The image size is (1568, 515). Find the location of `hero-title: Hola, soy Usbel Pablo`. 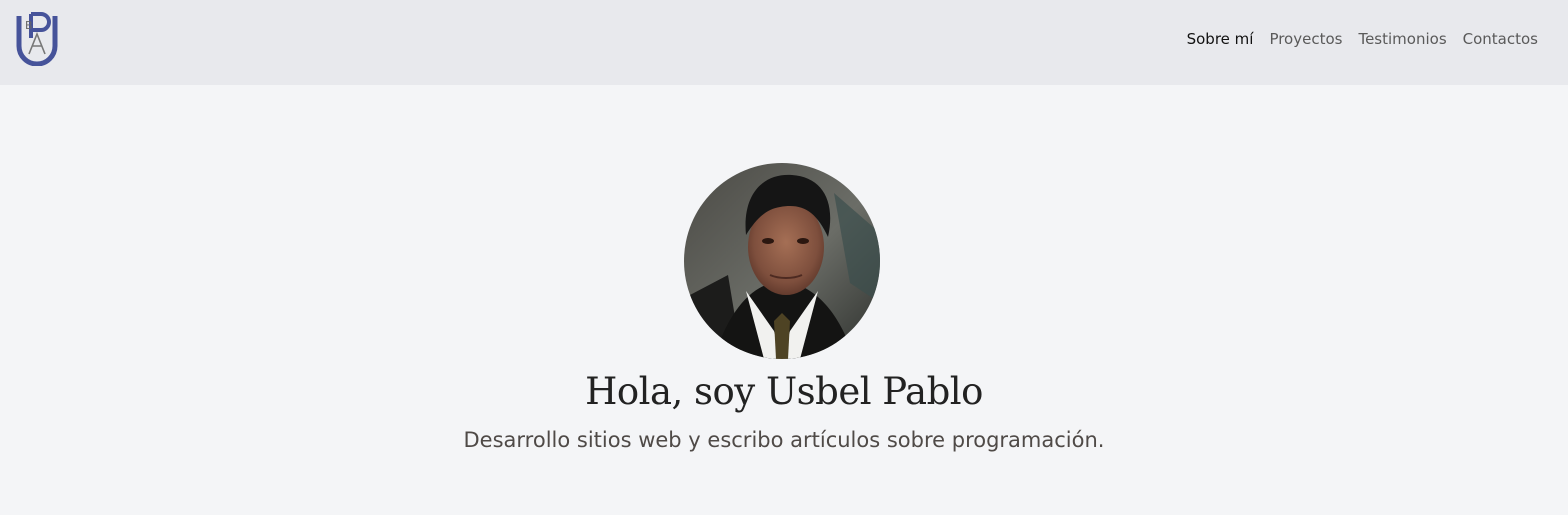

hero-title: Hola, soy Usbel Pablo is located at coordinates (784, 391).